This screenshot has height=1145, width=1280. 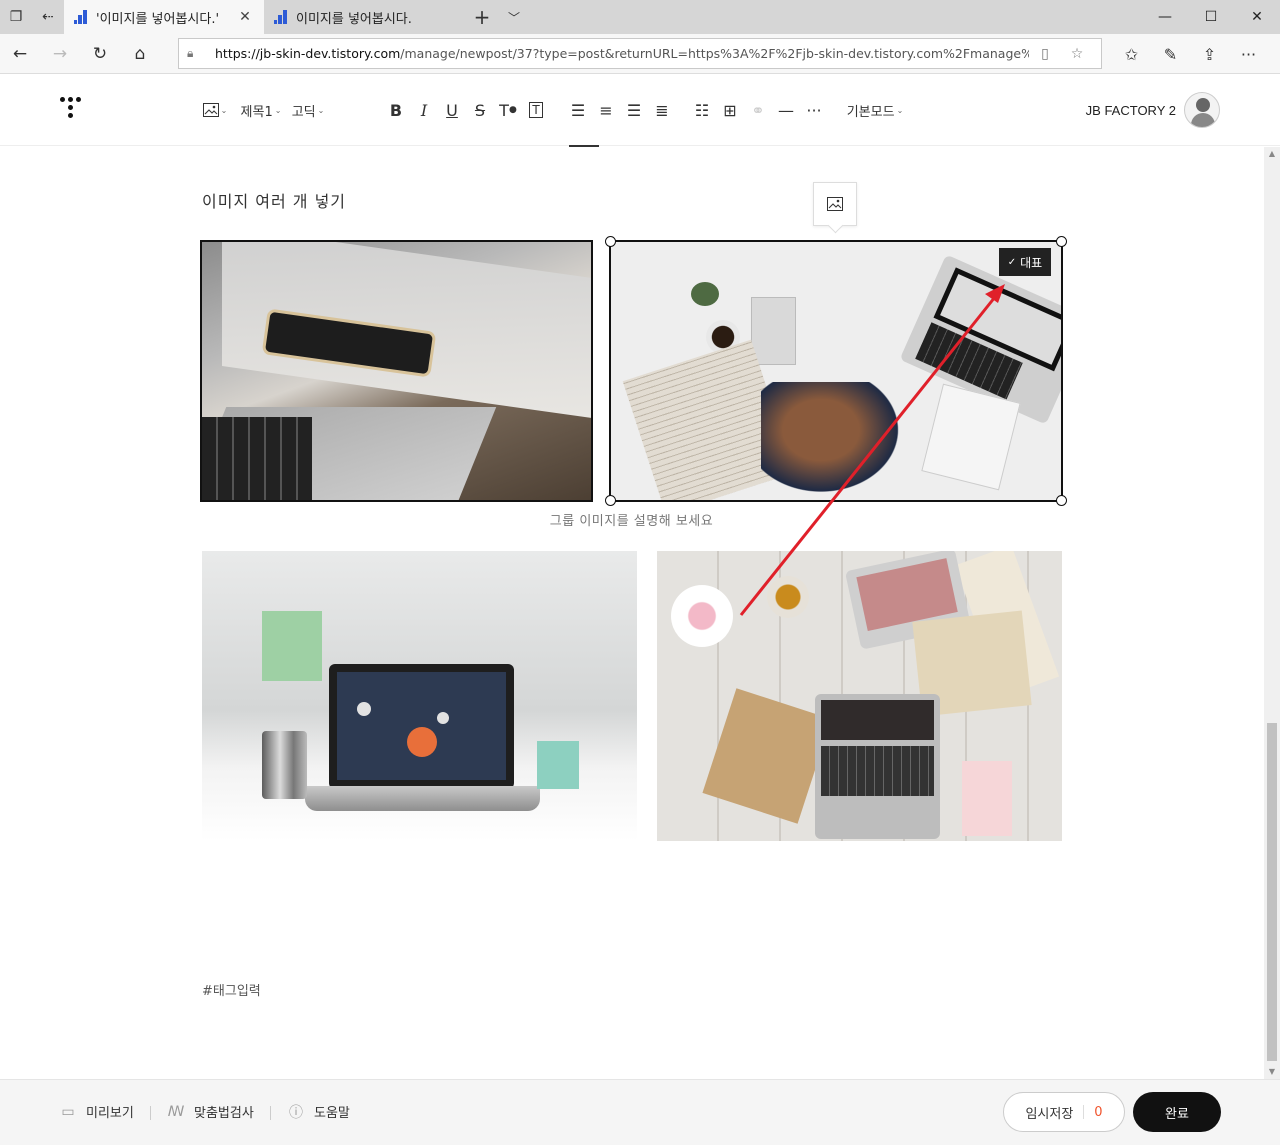 I want to click on group-caption-input: 그룹 이미지를 설명해 보세요, so click(x=631, y=519).